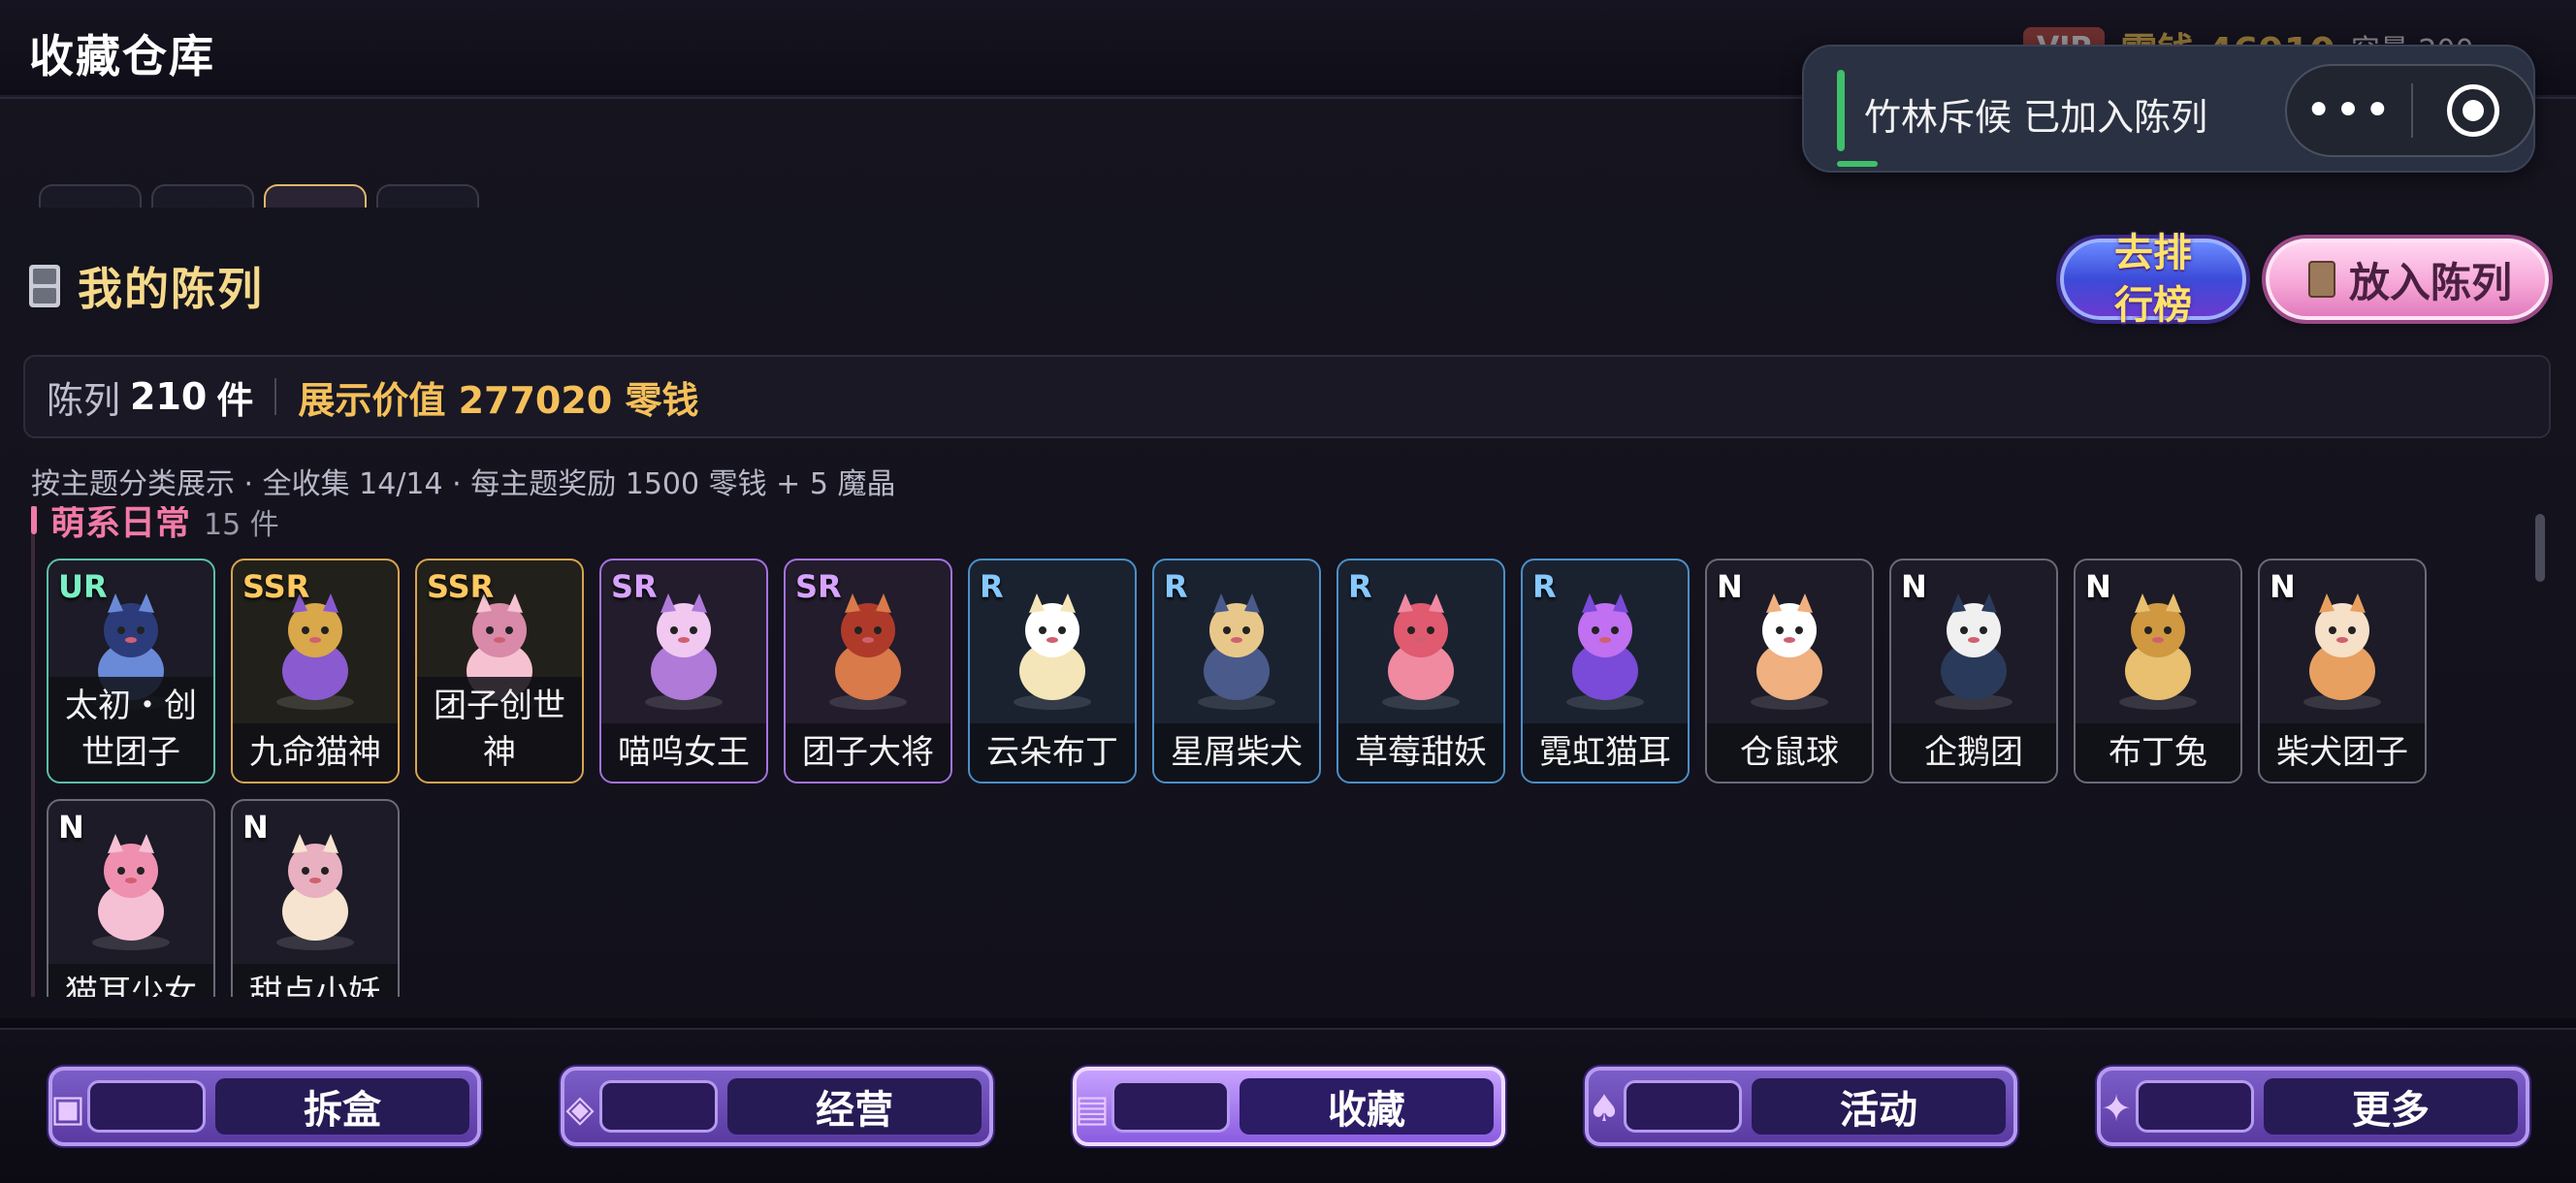  What do you see at coordinates (1878, 1110) in the screenshot?
I see `nav-label: 活动` at bounding box center [1878, 1110].